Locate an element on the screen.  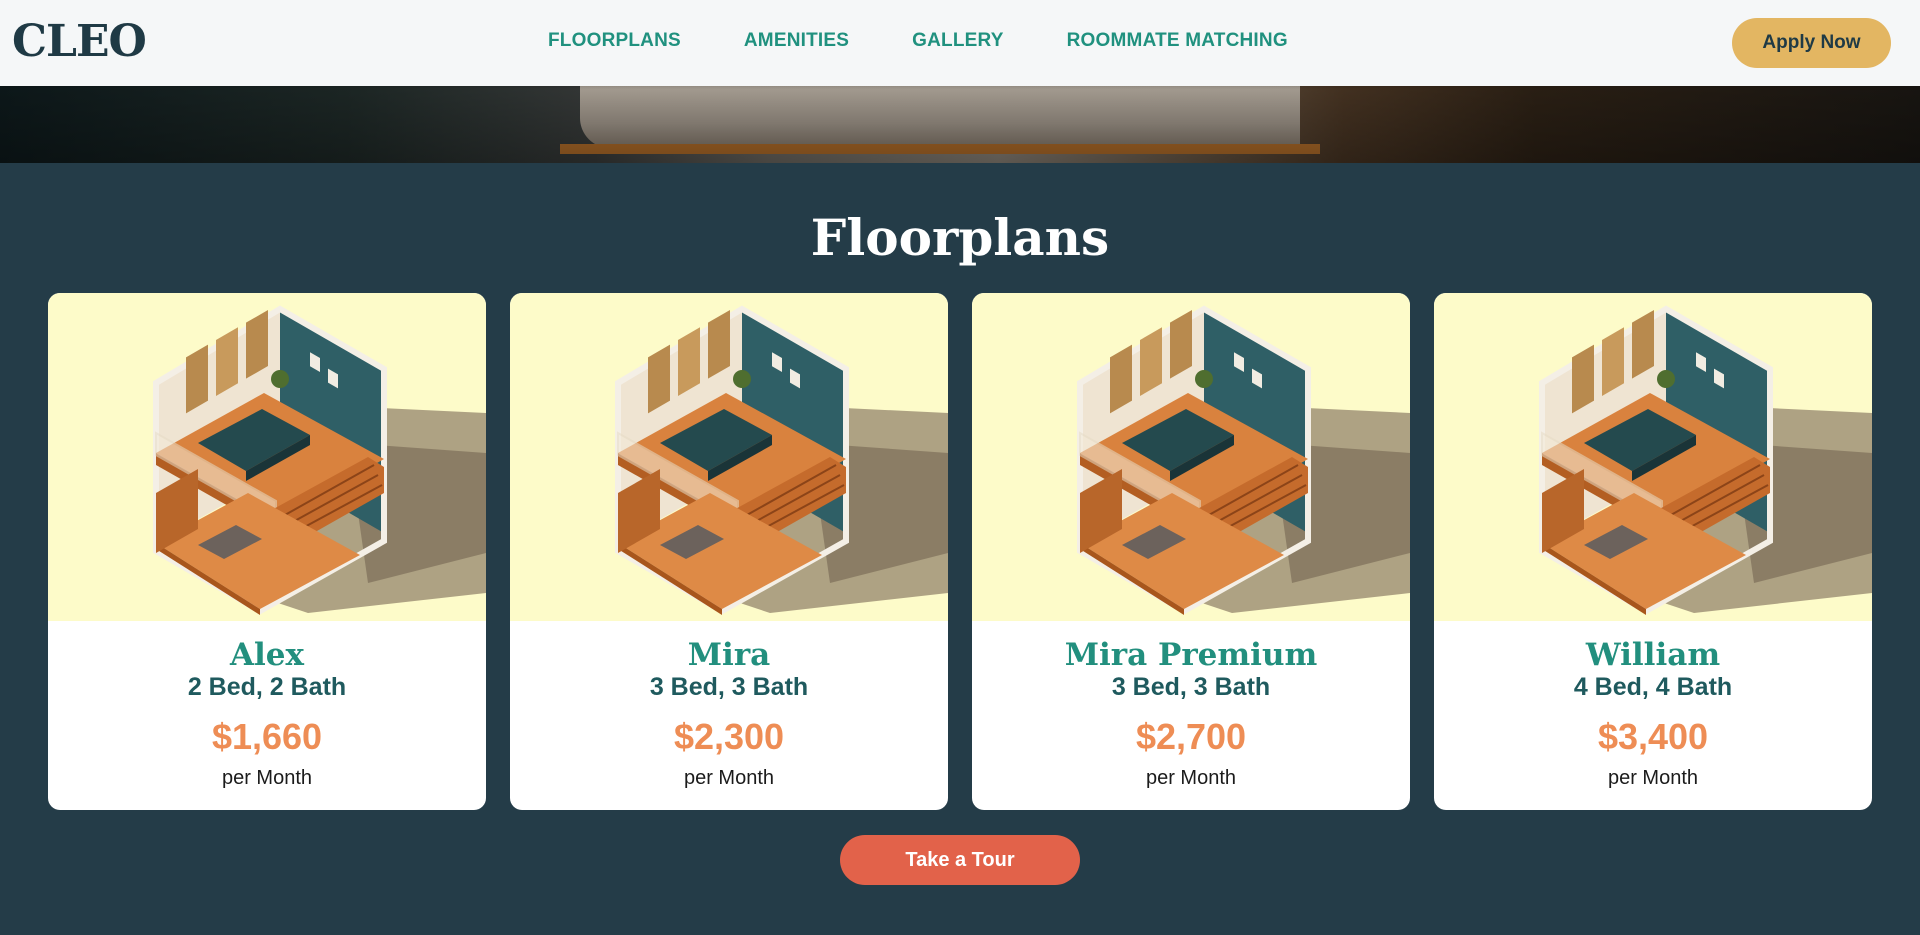
floorplan-name: Mira Premium is located at coordinates (1191, 655).